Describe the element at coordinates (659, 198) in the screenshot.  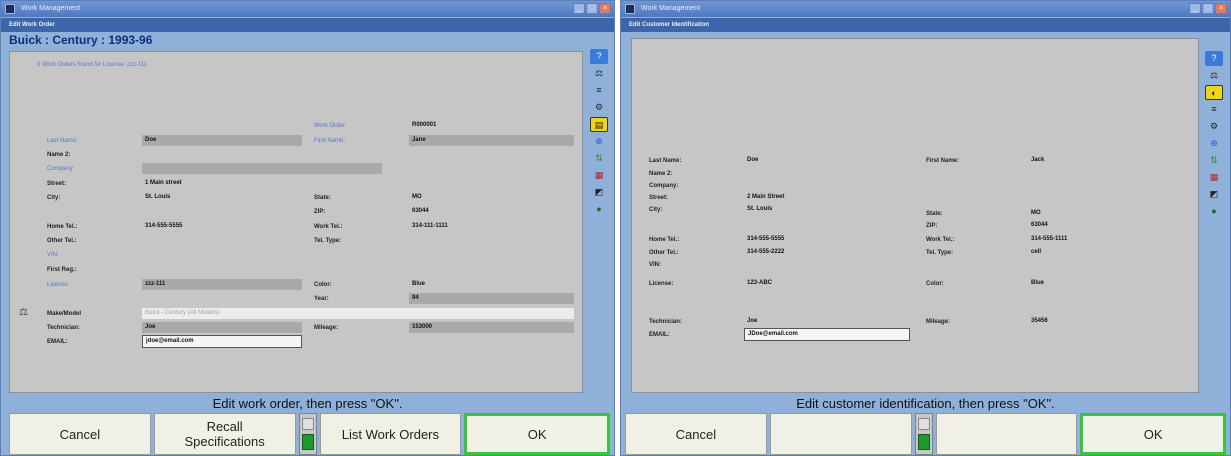
I see `street-label: Street:` at that location.